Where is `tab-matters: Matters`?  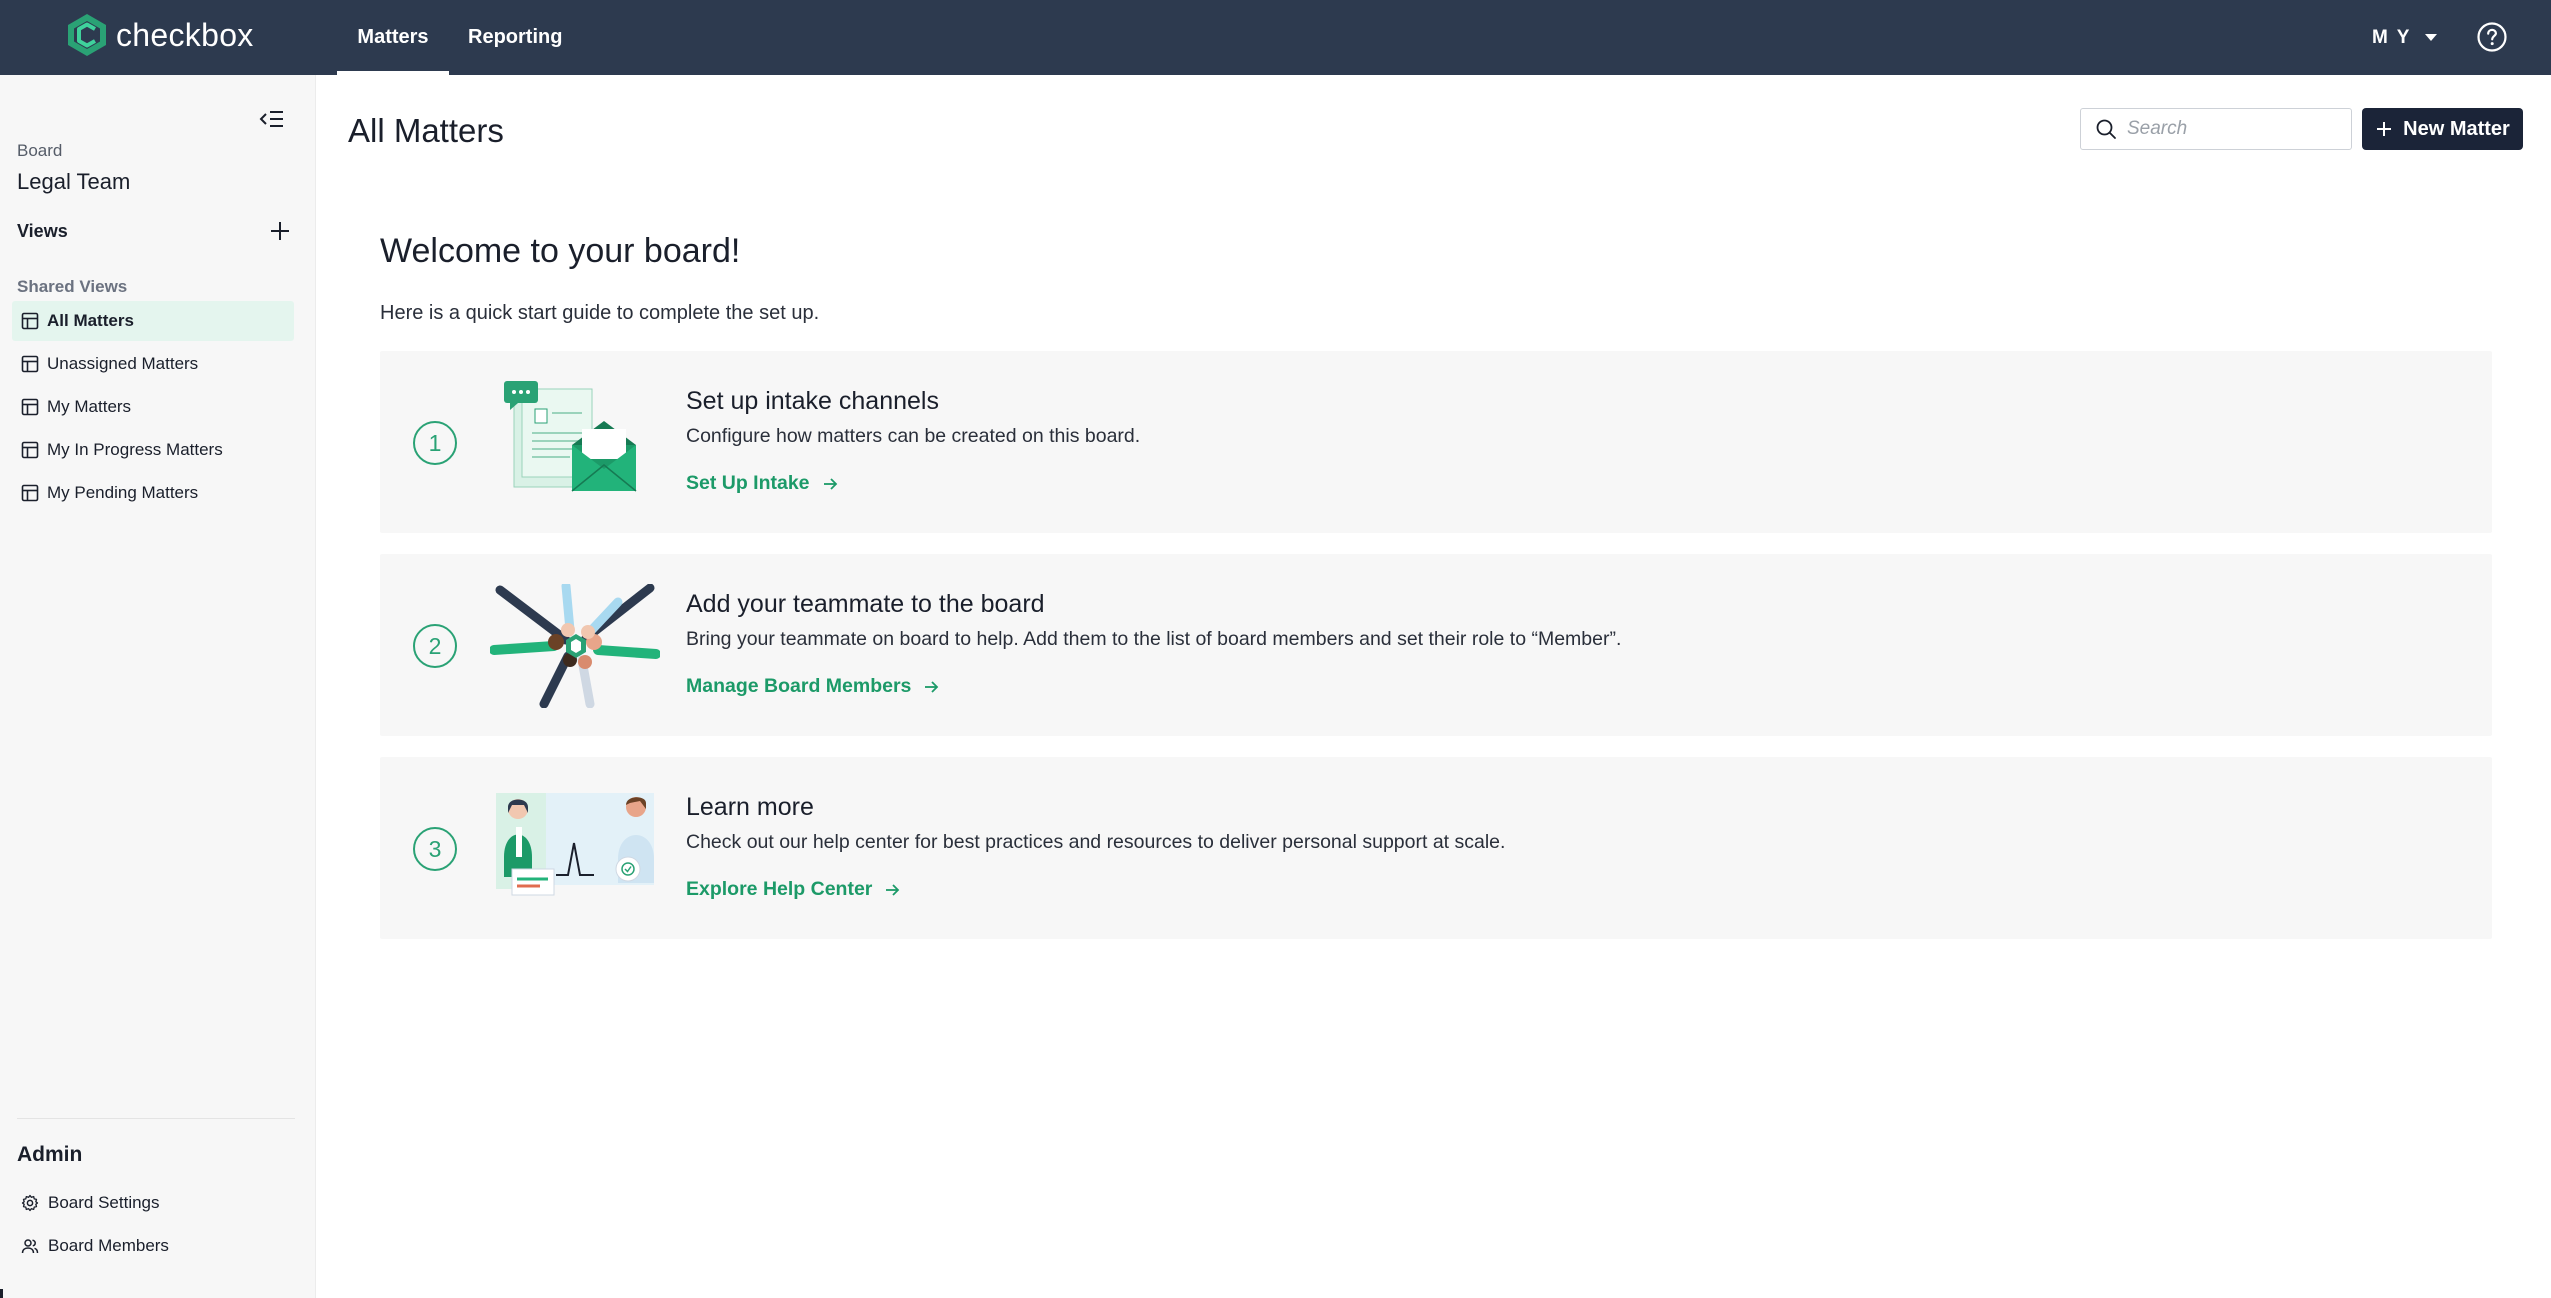 tab-matters: Matters is located at coordinates (393, 37).